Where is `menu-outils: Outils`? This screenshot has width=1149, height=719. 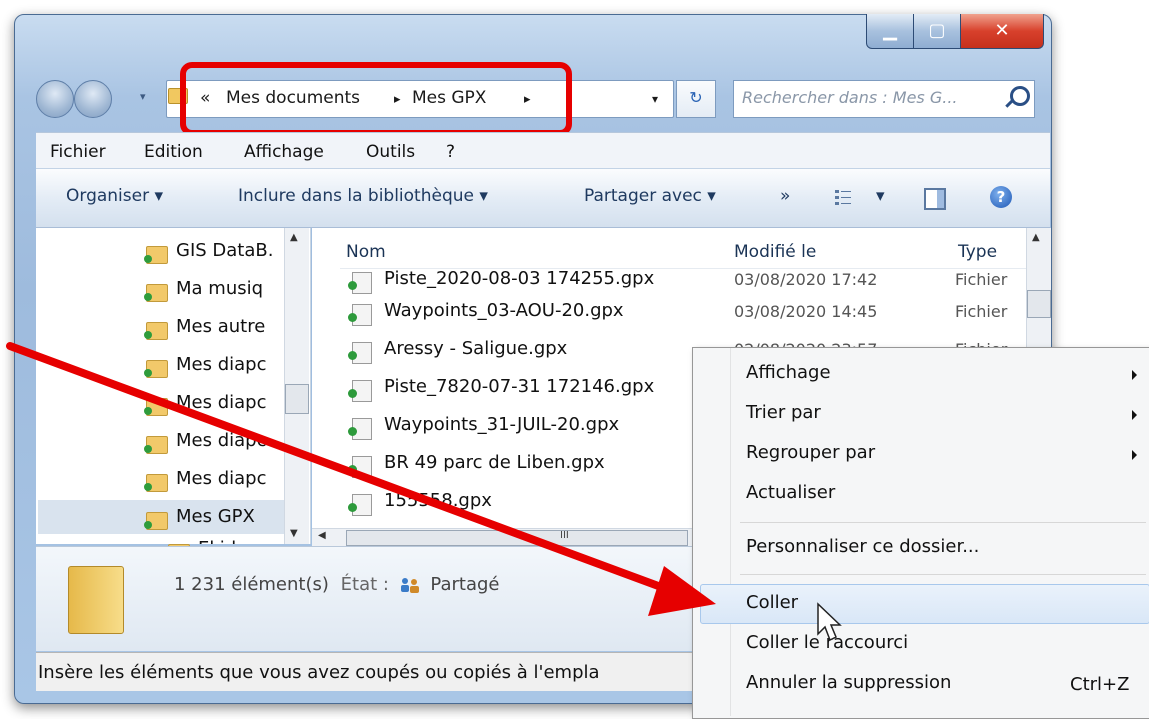 menu-outils: Outils is located at coordinates (390, 152).